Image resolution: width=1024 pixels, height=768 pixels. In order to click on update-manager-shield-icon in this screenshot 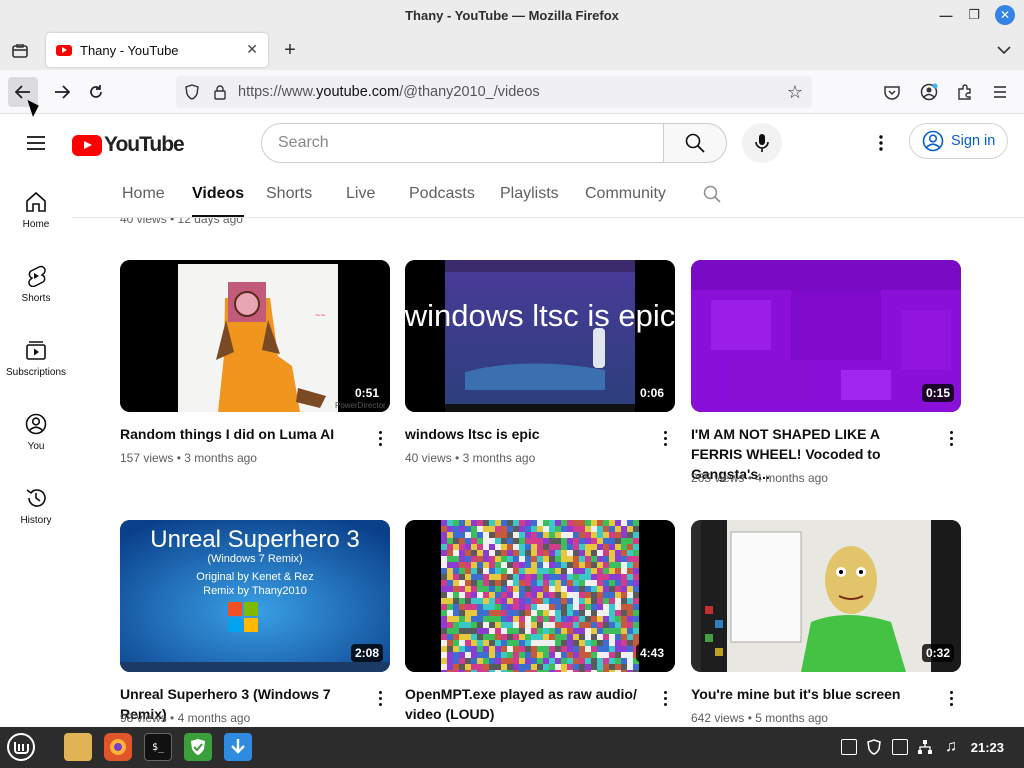, I will do `click(198, 747)`.